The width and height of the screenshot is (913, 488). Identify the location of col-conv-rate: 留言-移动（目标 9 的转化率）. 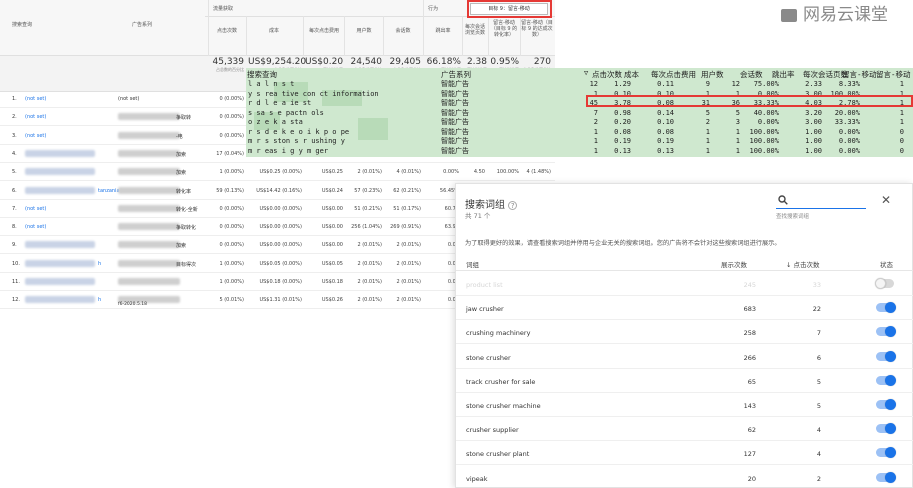
(504, 29).